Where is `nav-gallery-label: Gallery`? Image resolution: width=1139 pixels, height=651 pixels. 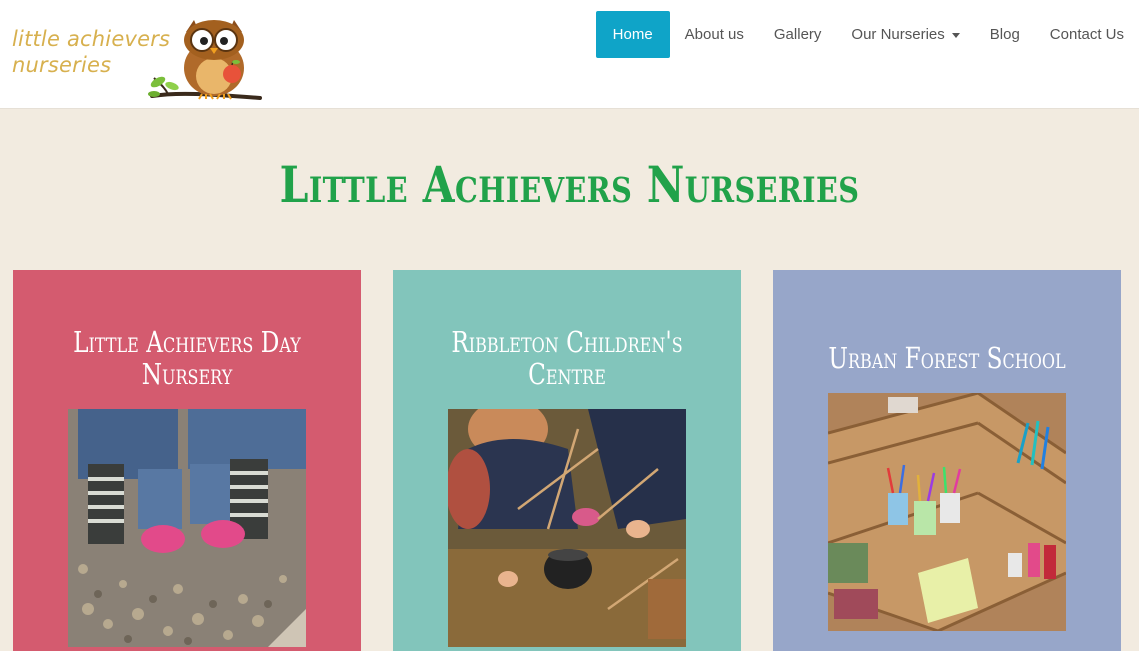
nav-gallery-label: Gallery is located at coordinates (797, 34).